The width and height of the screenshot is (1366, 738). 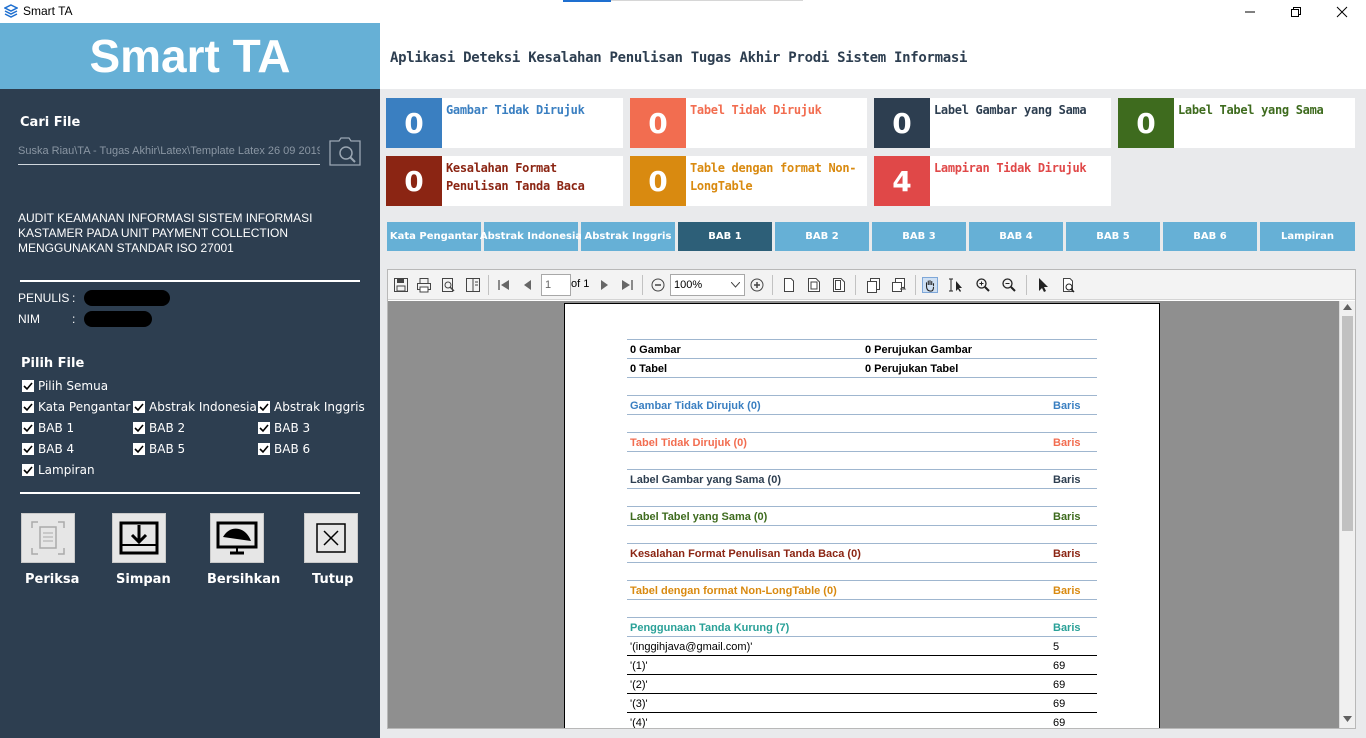 I want to click on print-preview-icon, so click(x=448, y=285).